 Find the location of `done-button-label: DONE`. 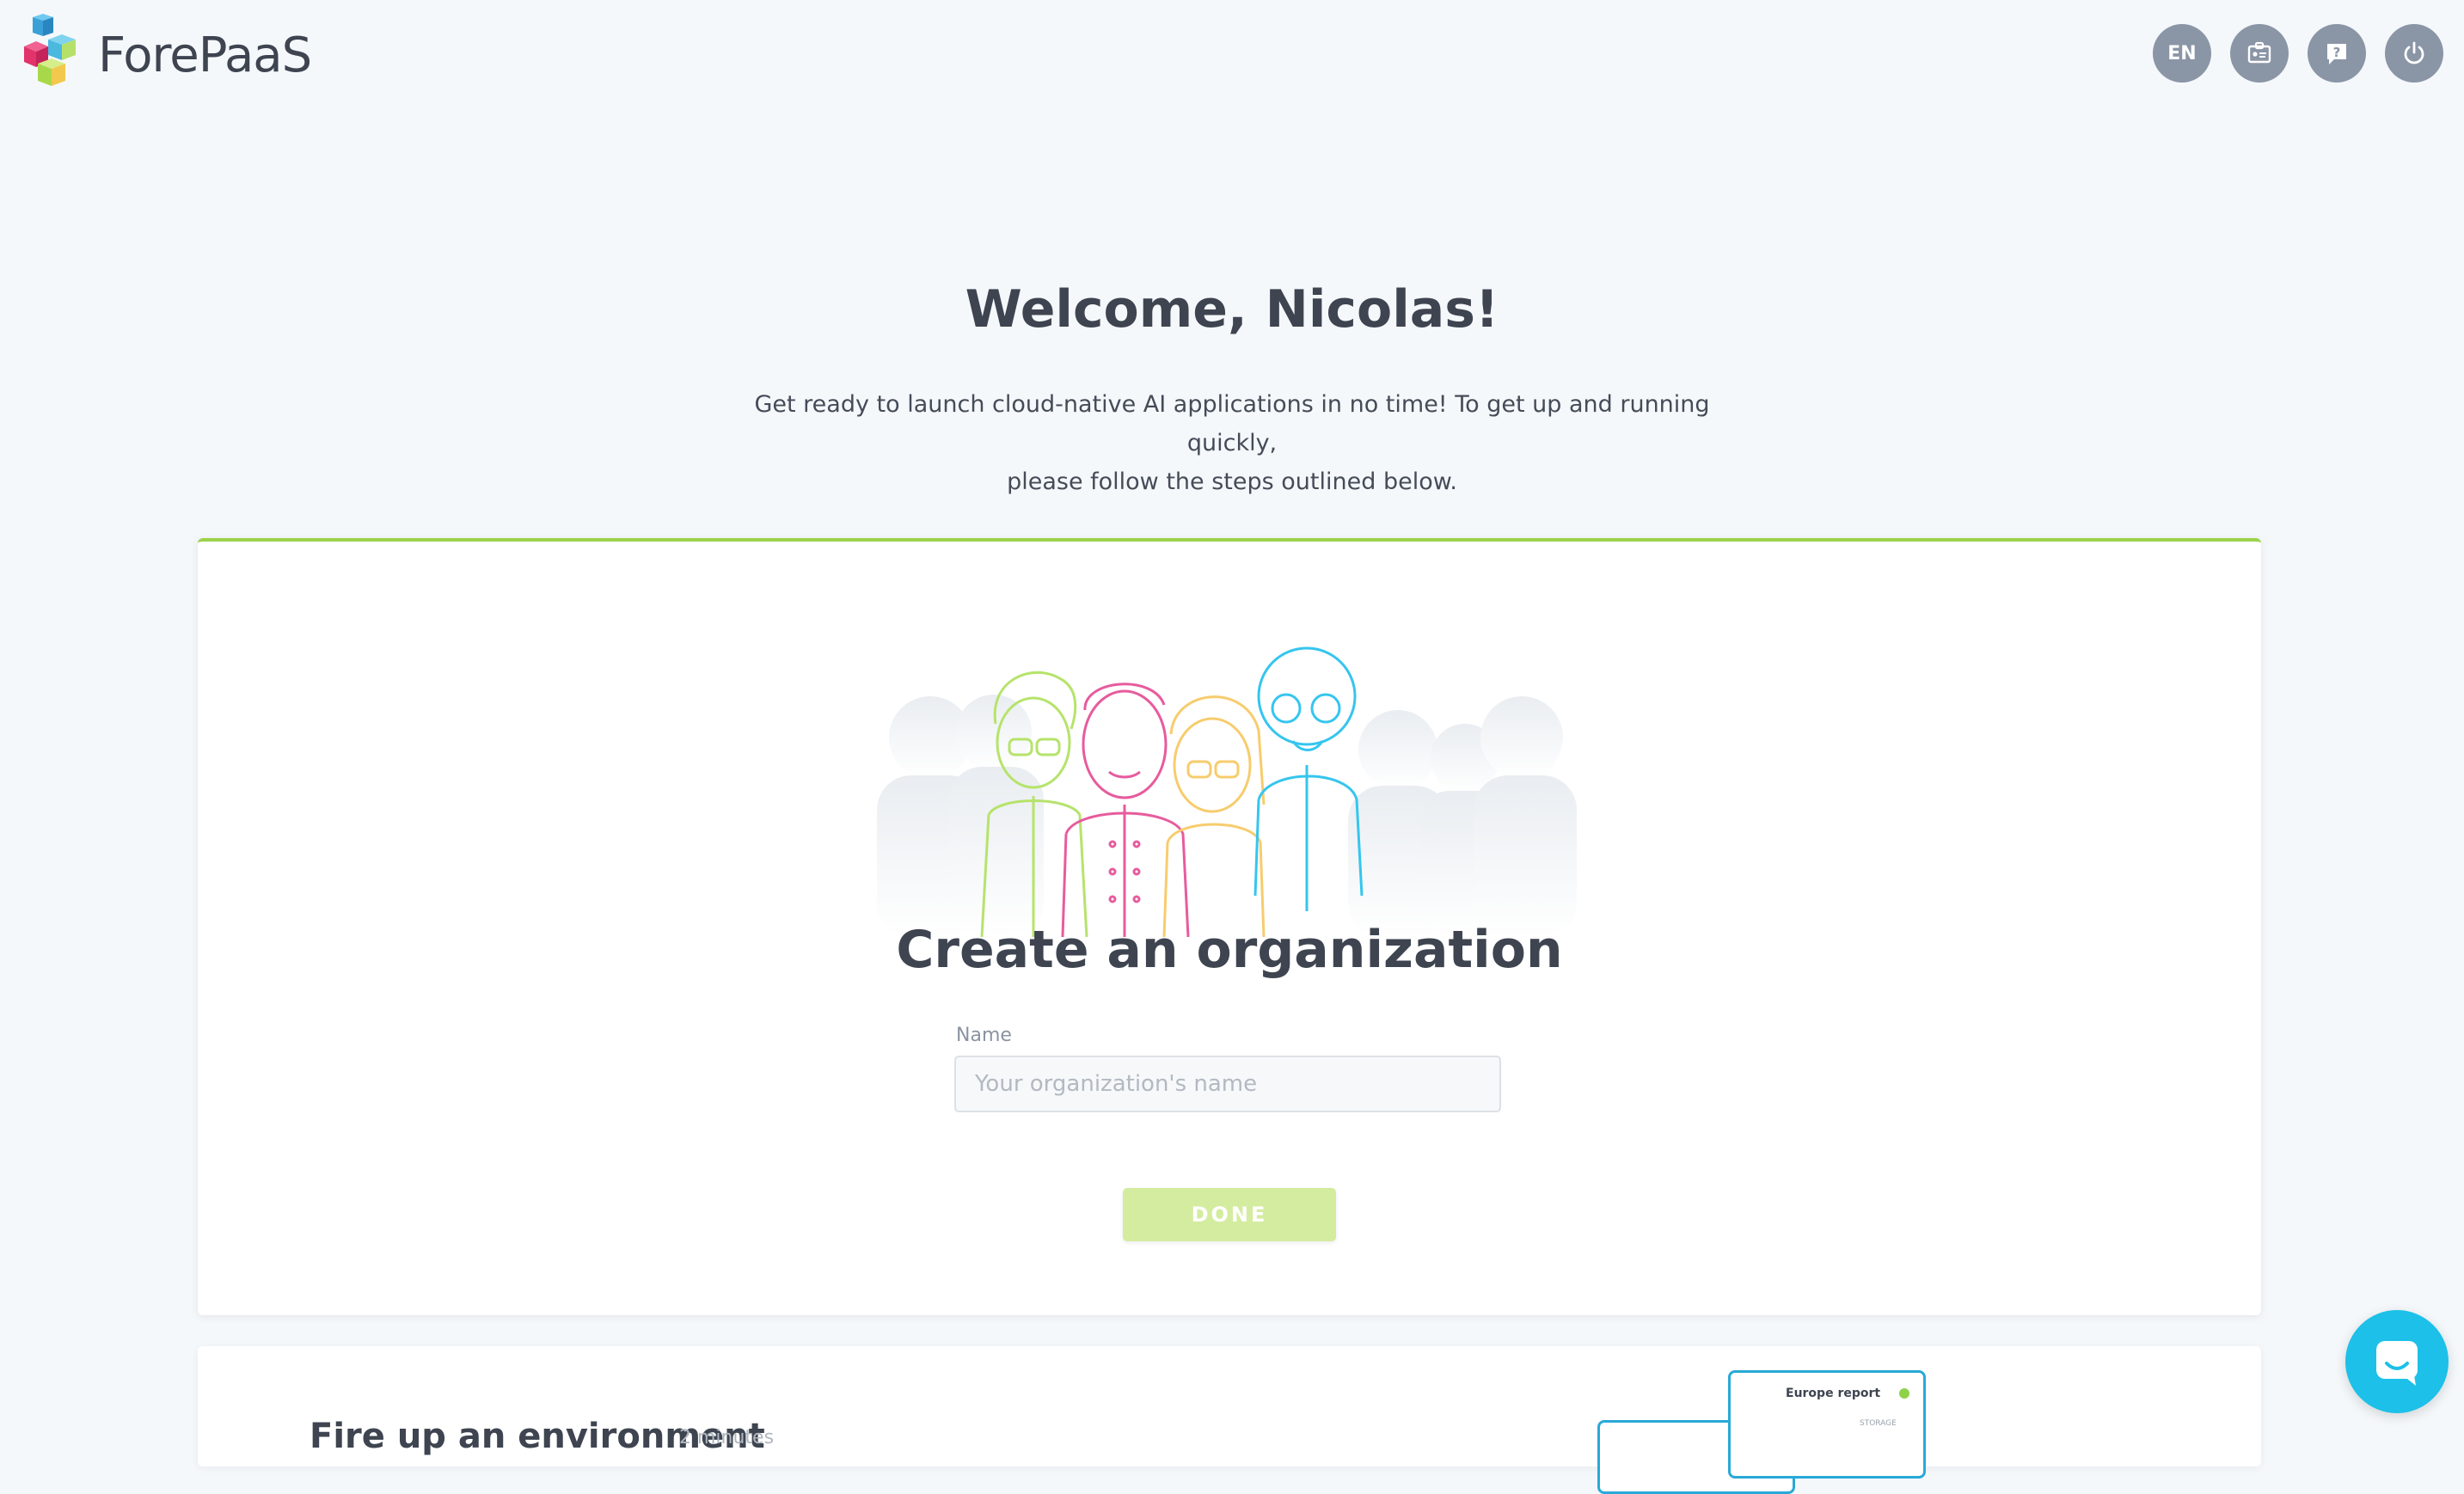

done-button-label: DONE is located at coordinates (1229, 1215).